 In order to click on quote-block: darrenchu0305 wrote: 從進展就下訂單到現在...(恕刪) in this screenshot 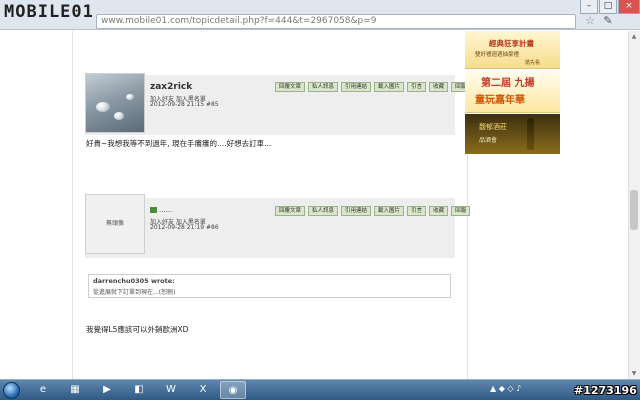, I will do `click(269, 286)`.